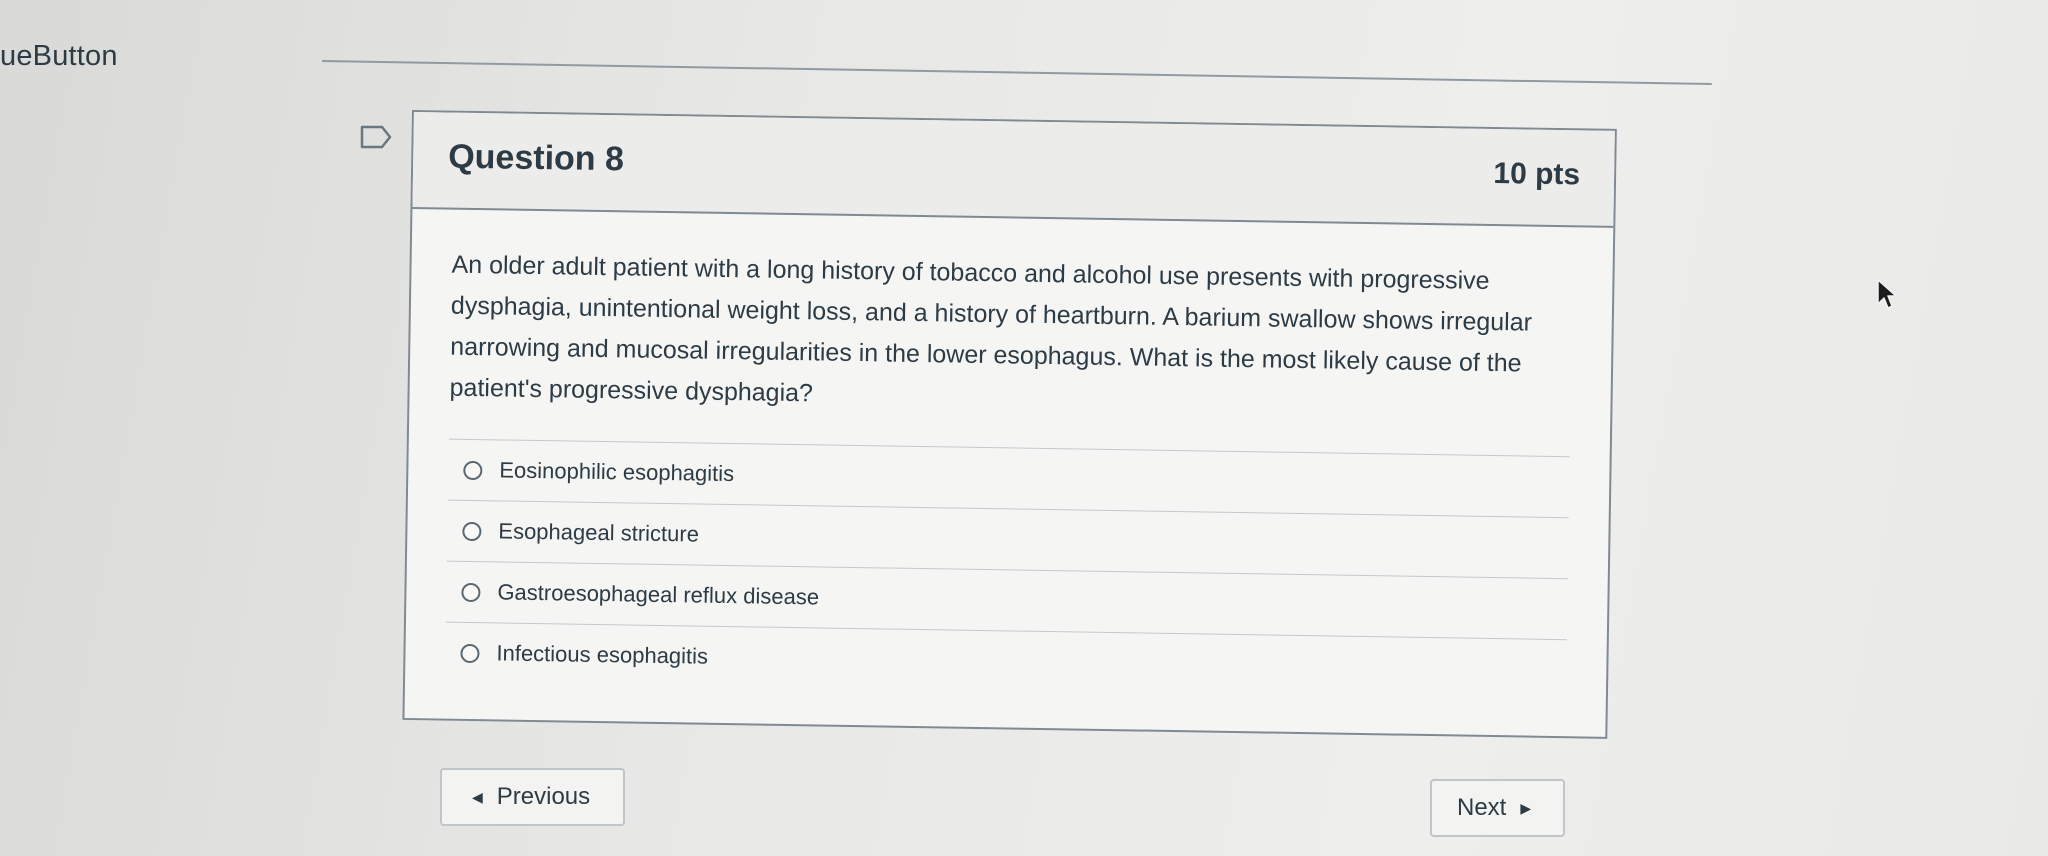 The width and height of the screenshot is (2048, 856). What do you see at coordinates (1482, 807) in the screenshot?
I see `next-label: Next` at bounding box center [1482, 807].